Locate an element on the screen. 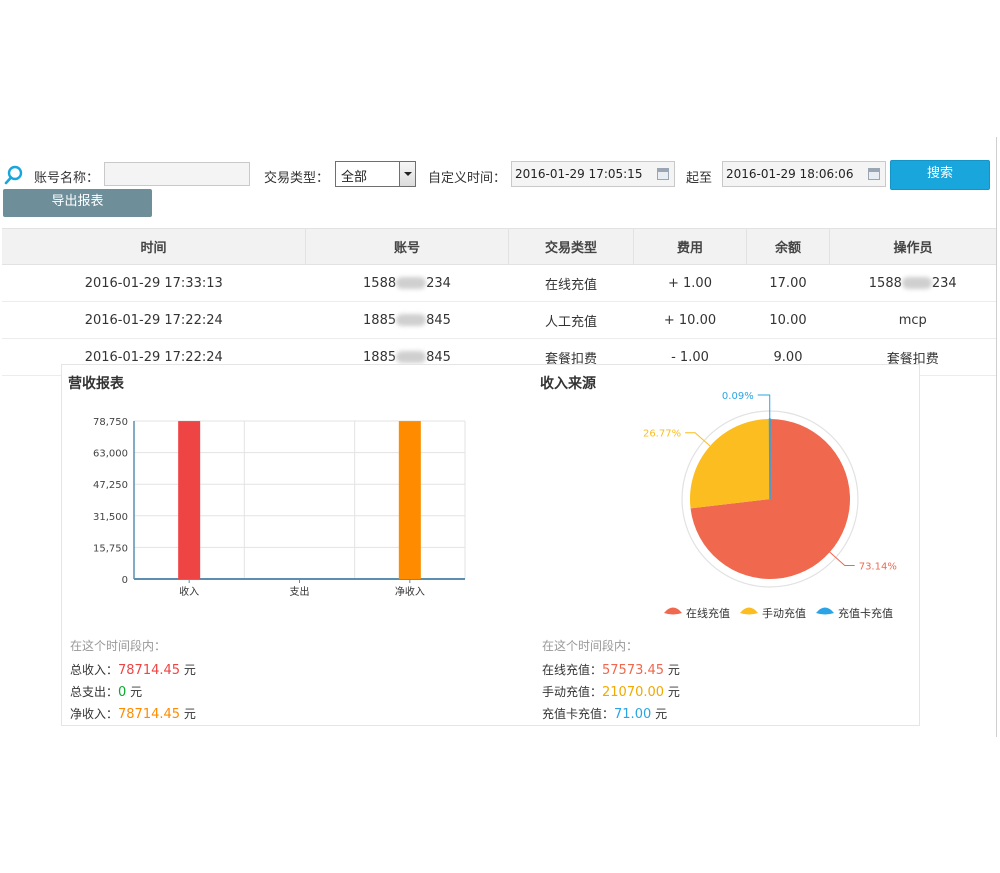  y-tick-label: 47,250 is located at coordinates (110, 485).